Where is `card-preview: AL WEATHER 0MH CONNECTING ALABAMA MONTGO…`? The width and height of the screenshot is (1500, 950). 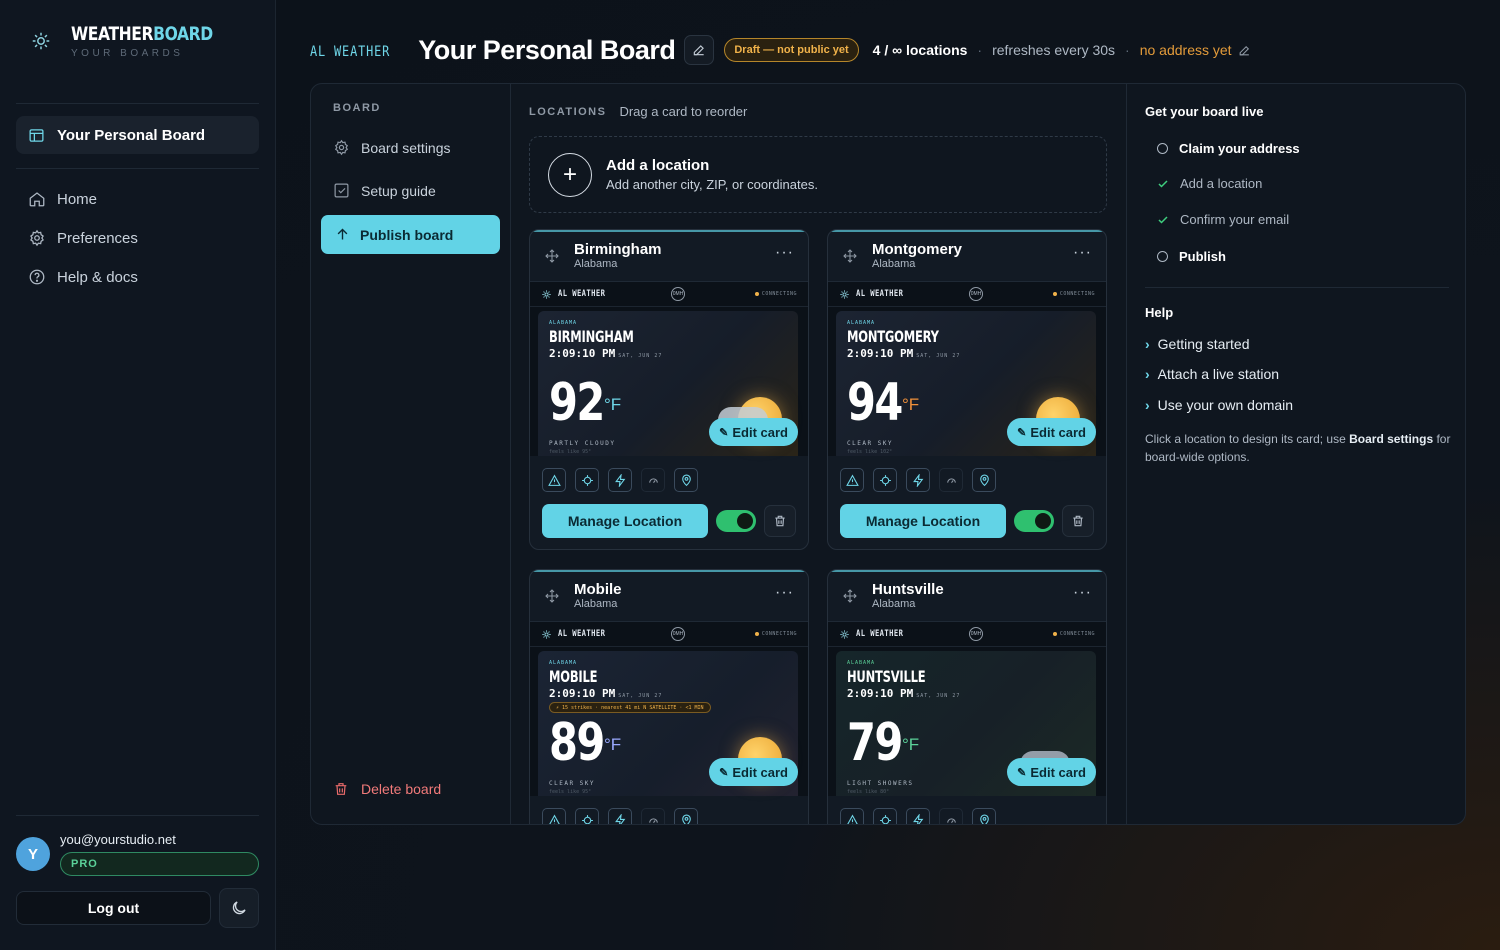
card-preview: AL WEATHER 0MH CONNECTING ALABAMA MONTGO… is located at coordinates (967, 369).